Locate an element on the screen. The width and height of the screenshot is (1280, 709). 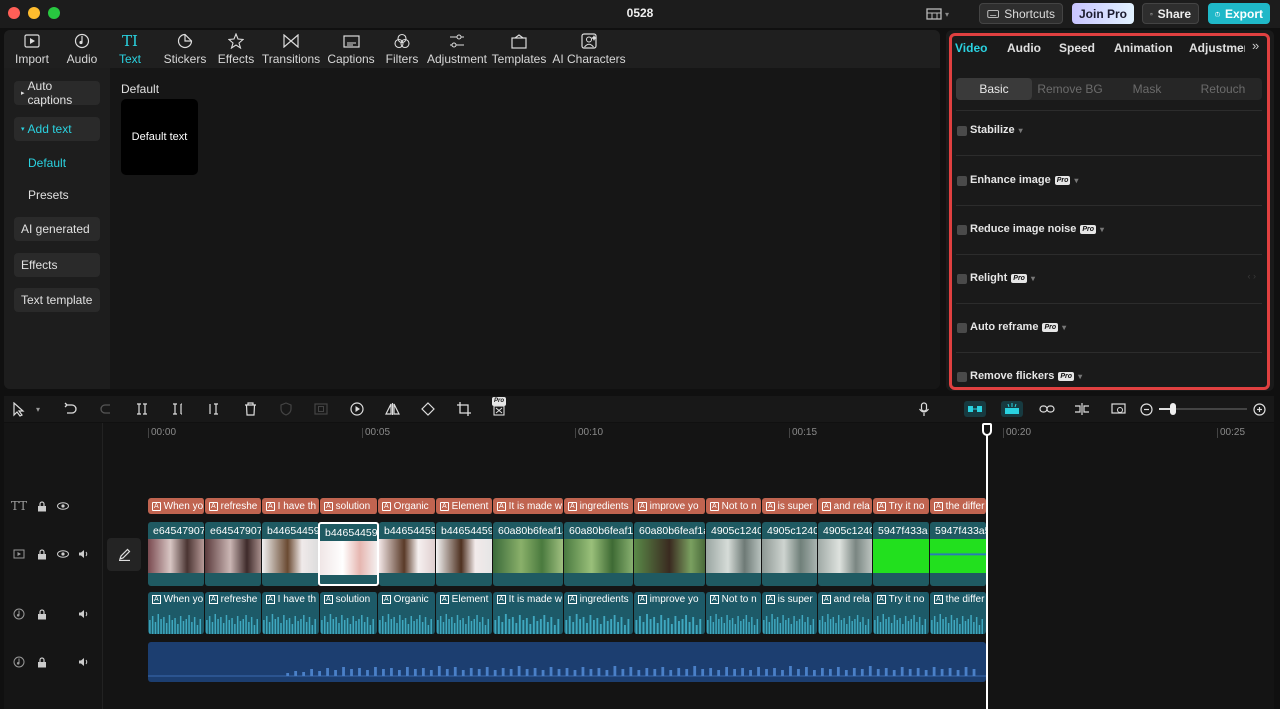
shield-icon is located at coordinates (286, 409).